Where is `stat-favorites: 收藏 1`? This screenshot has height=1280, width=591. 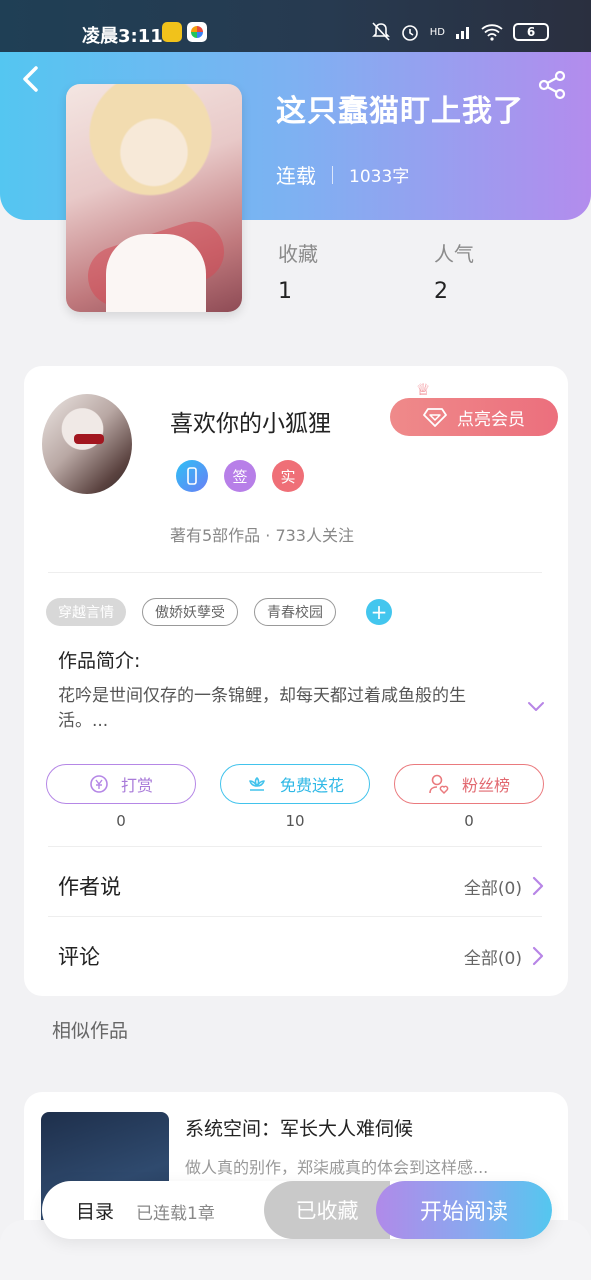 stat-favorites: 收藏 1 is located at coordinates (298, 271).